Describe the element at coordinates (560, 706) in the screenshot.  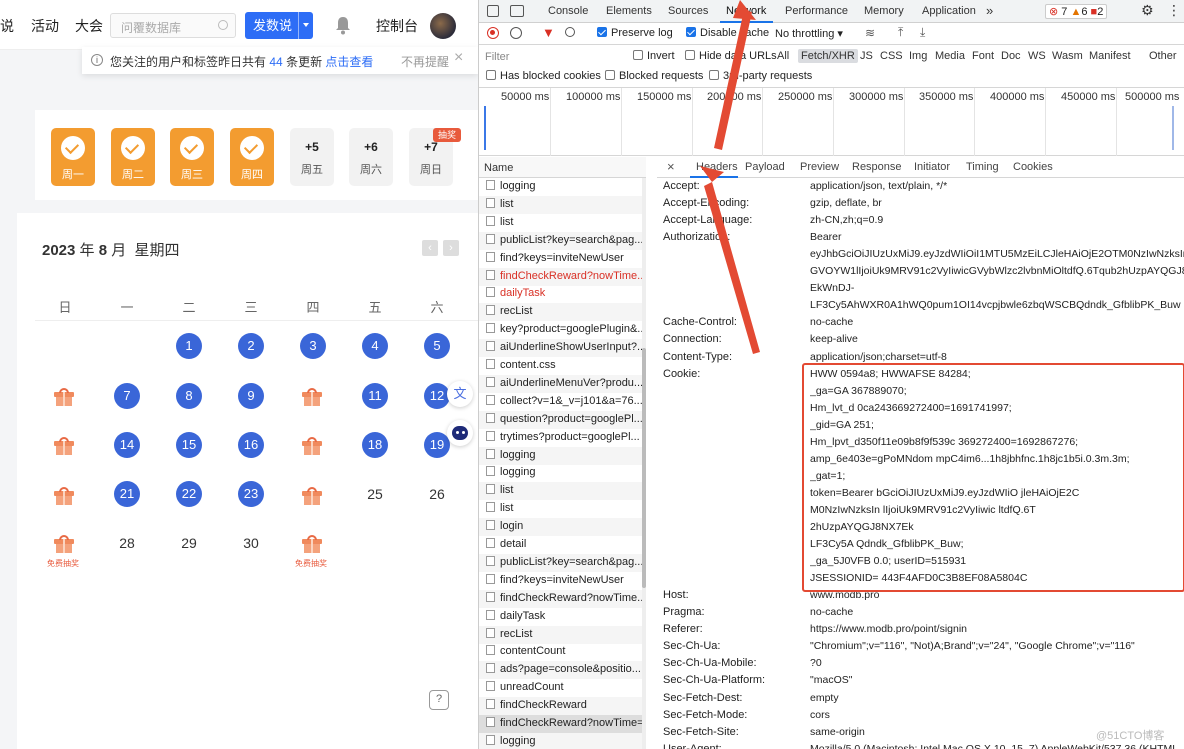
I see `request-row: findCheckReward` at that location.